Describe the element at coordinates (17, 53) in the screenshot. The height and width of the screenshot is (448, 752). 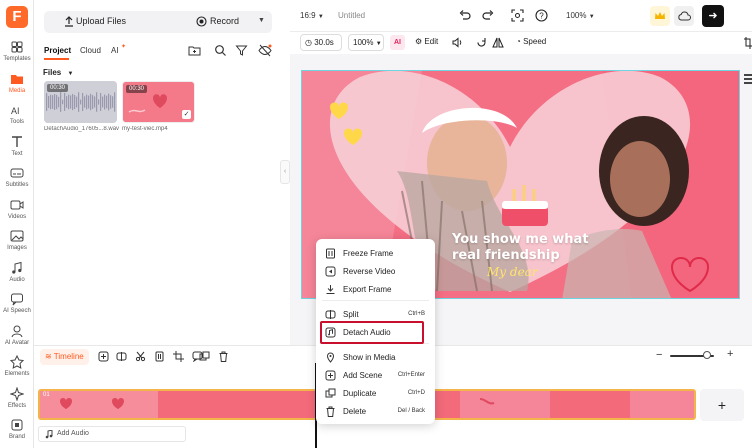
I see `sidebar-item-templates: Templates` at that location.